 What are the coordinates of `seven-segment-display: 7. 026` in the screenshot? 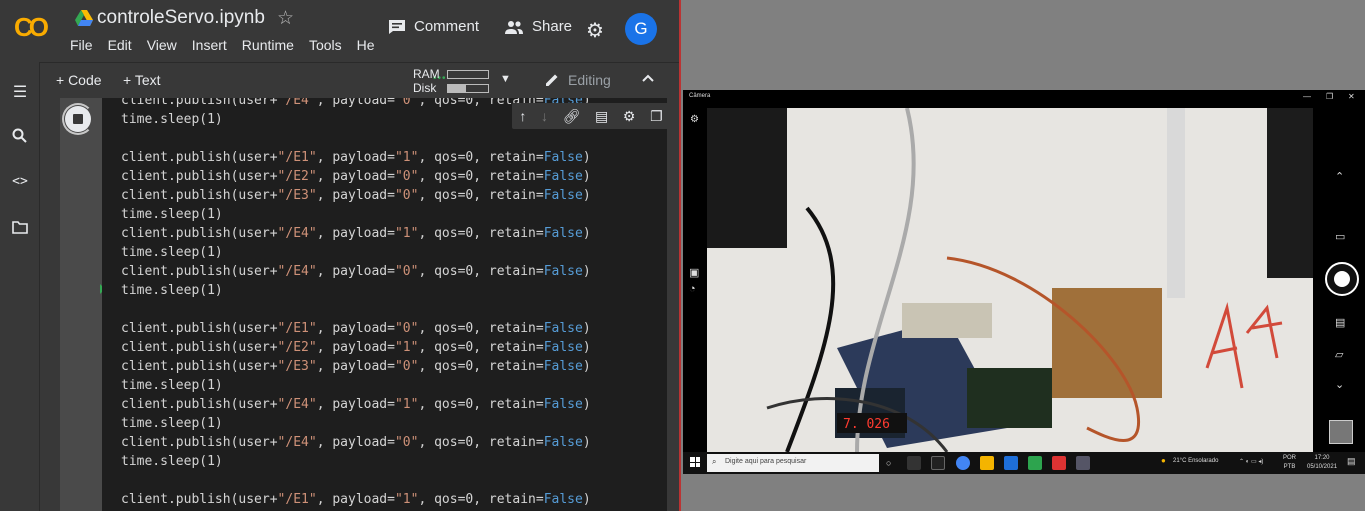 It's located at (866, 424).